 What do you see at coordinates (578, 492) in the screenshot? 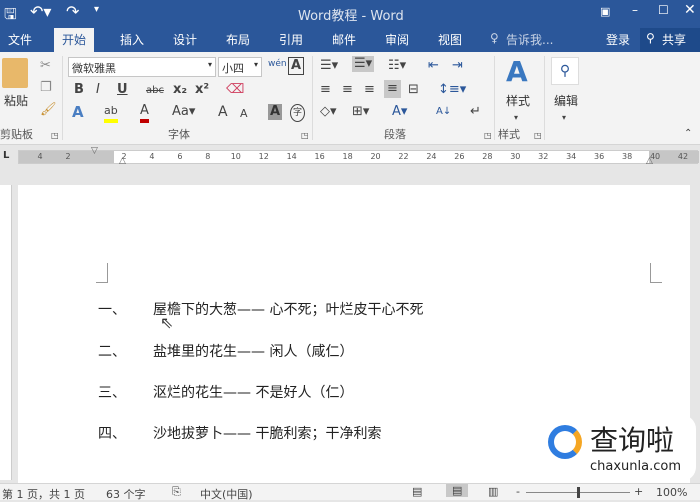
I see `zoom-slider-thumb` at bounding box center [578, 492].